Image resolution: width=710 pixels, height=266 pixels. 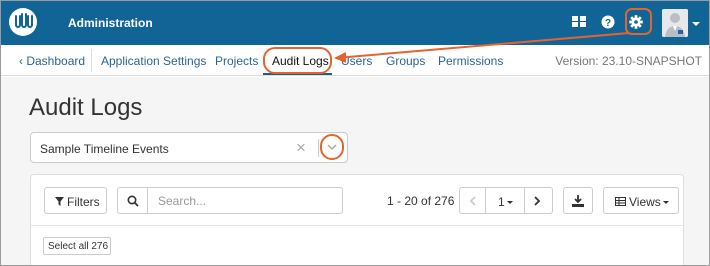 I want to click on chevron-down-icon, so click(x=332, y=147).